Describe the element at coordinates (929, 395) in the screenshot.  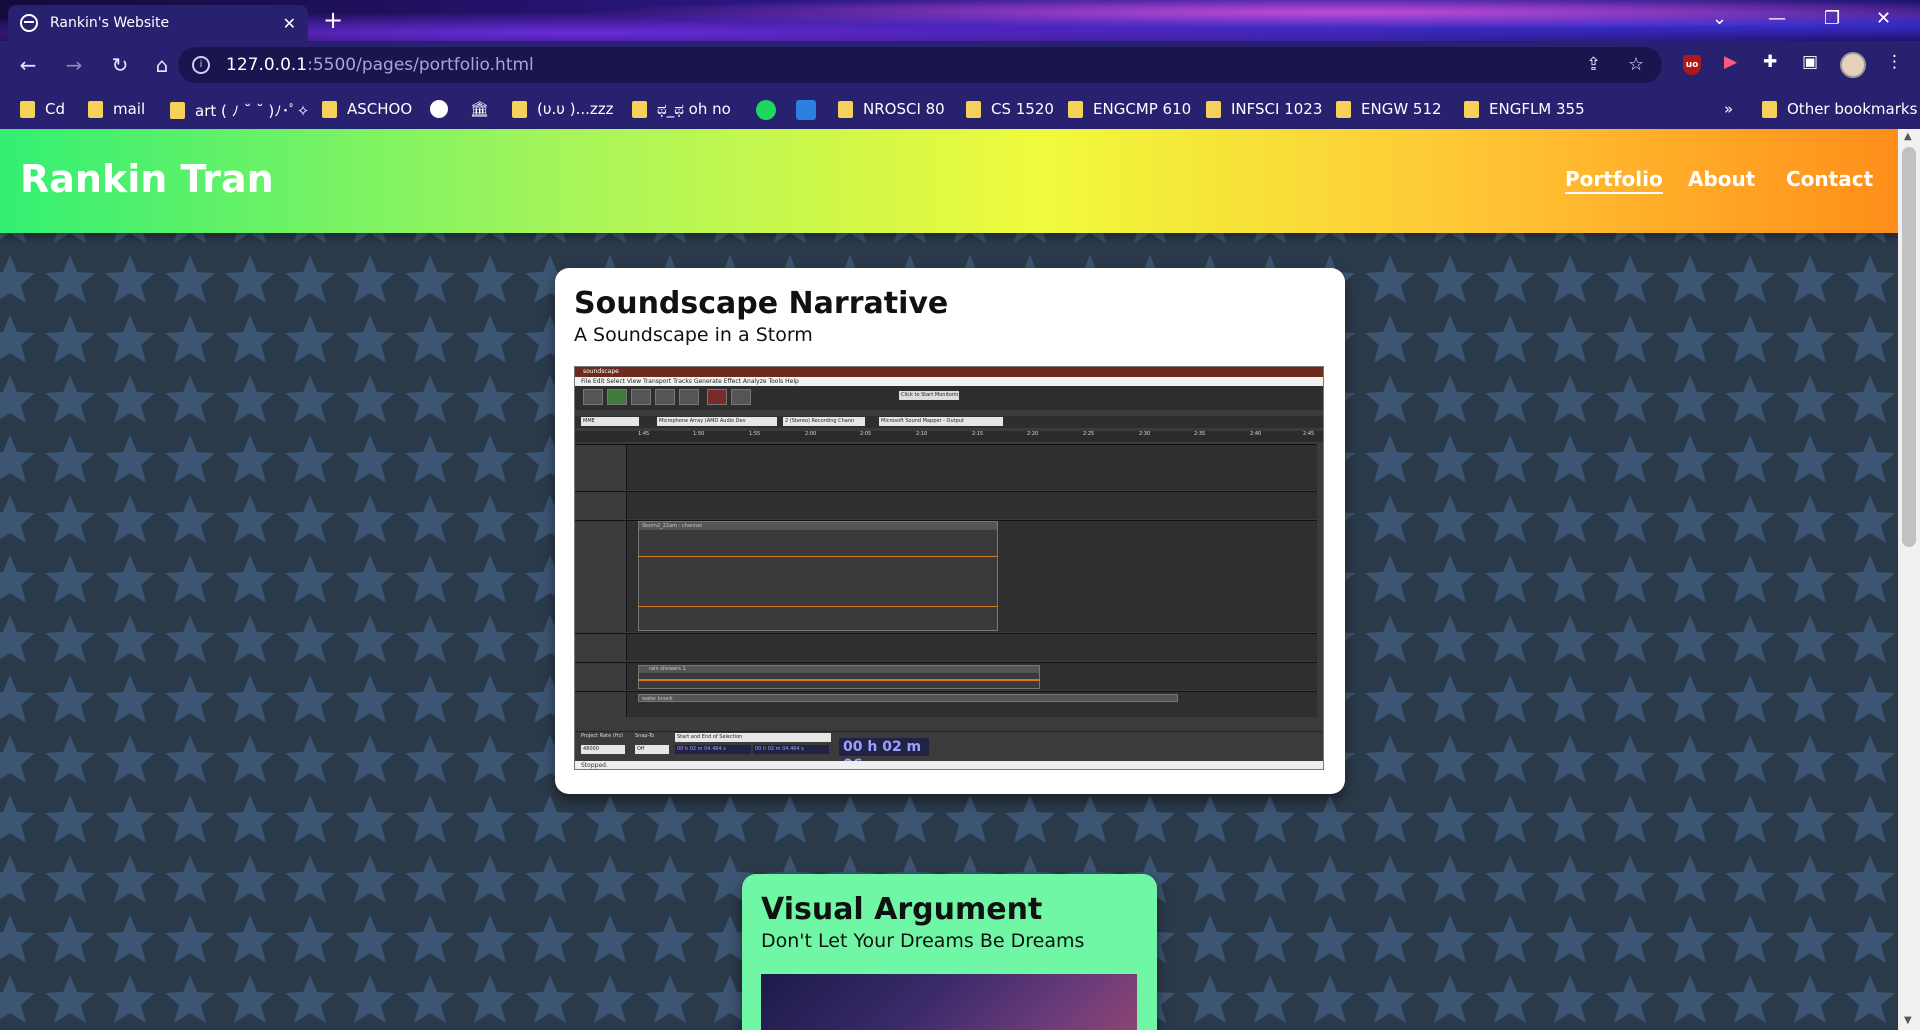
I see `monitoring-meter: Click to Start Monitoring` at that location.